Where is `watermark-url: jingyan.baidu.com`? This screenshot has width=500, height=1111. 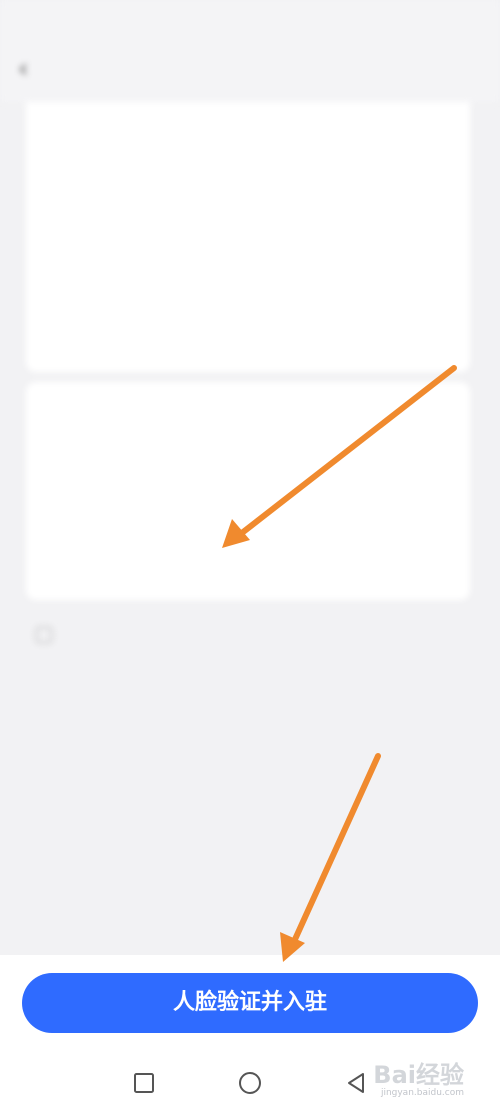 watermark-url: jingyan.baidu.com is located at coordinates (422, 1093).